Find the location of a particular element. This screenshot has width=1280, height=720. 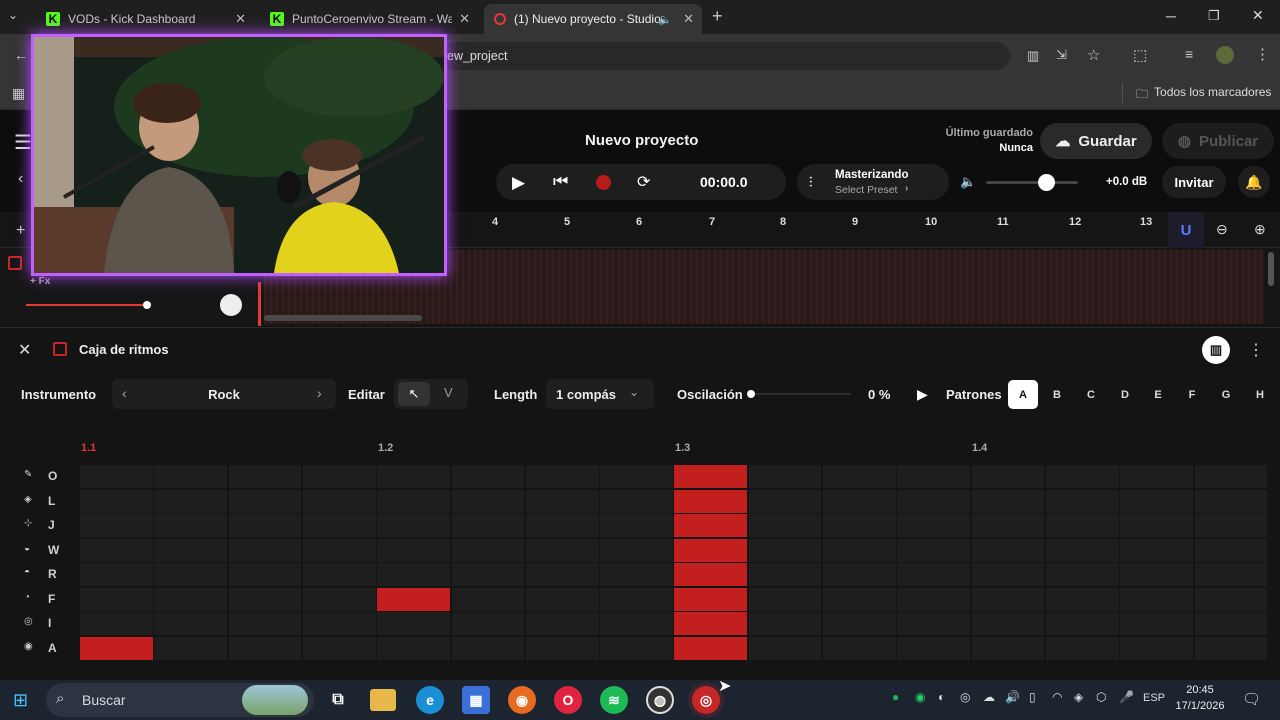

pointer-tool-icon: ↖ is located at coordinates (414, 394).